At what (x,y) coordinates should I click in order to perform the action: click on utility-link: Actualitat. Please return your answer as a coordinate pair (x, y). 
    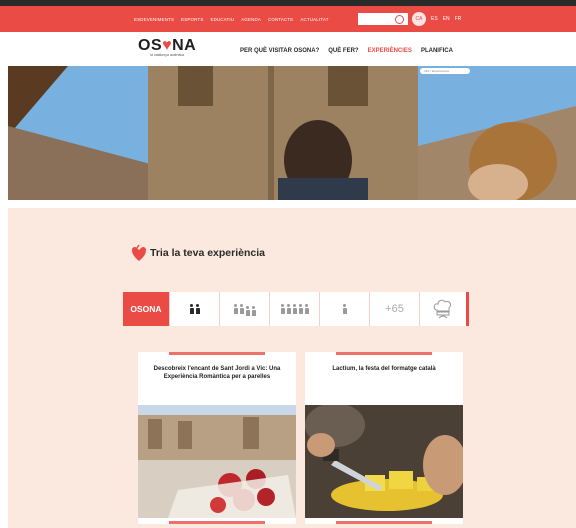
    Looking at the image, I should click on (314, 19).